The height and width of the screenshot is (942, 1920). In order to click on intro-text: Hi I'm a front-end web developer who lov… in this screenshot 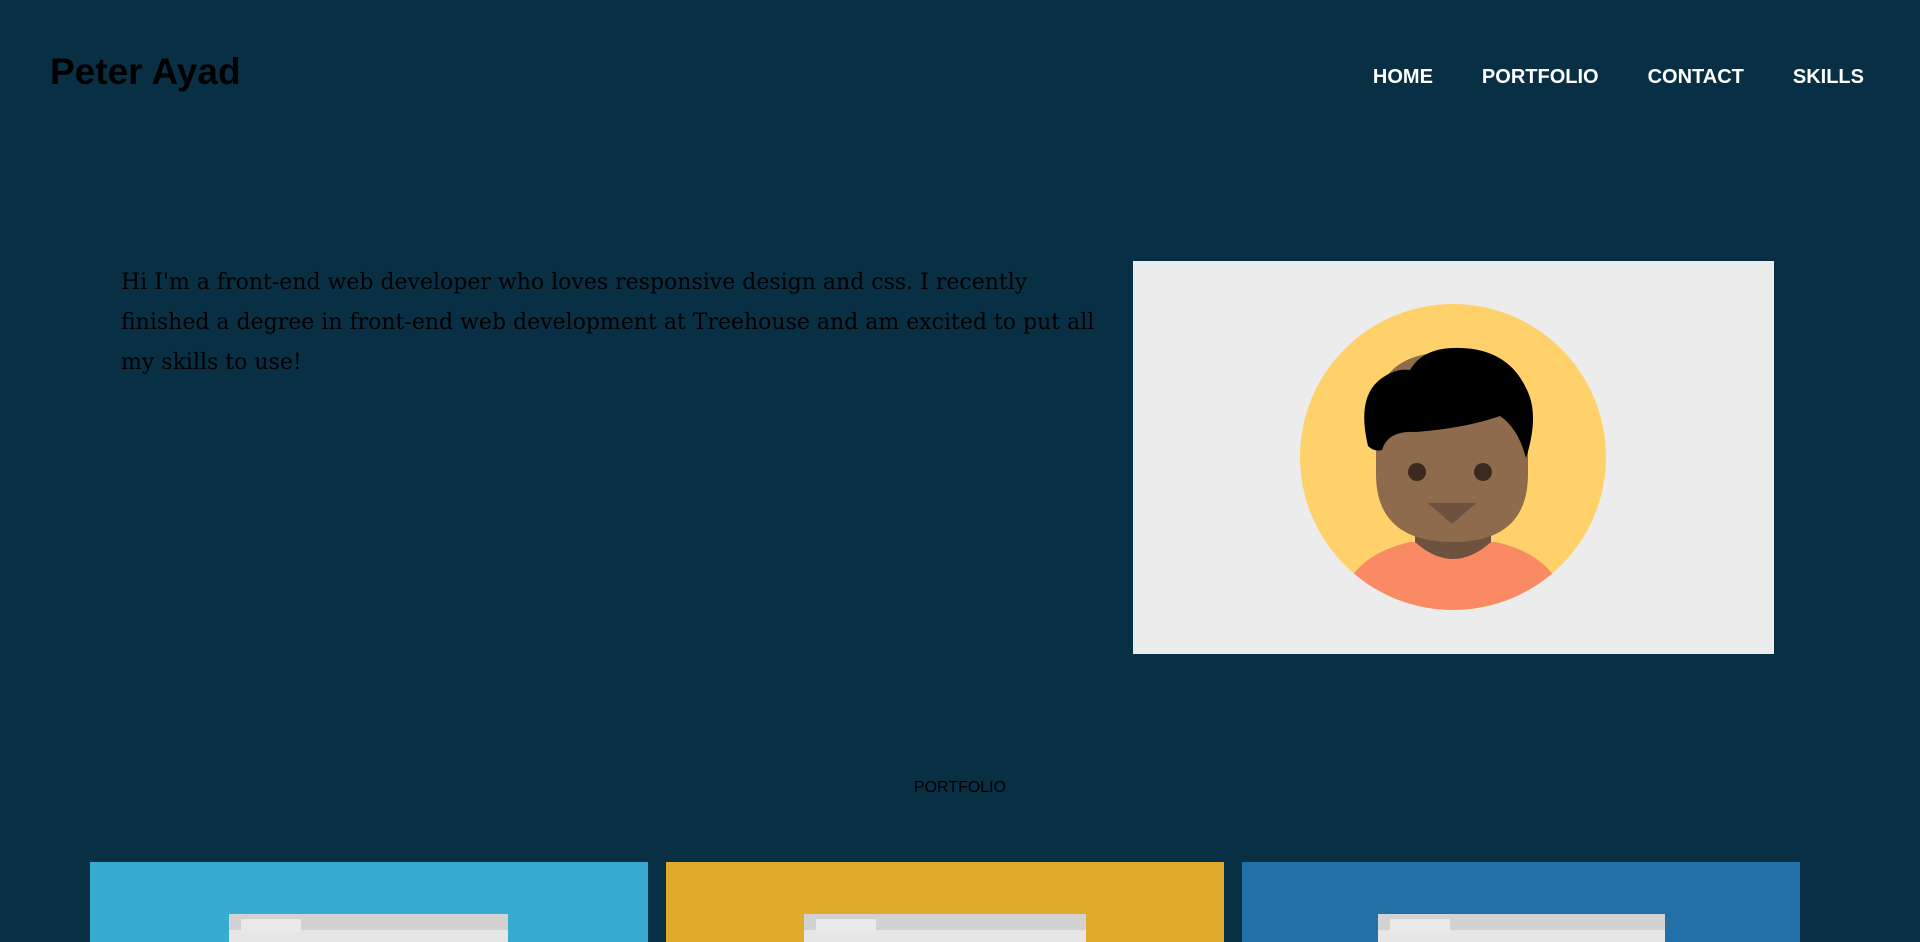, I will do `click(608, 322)`.